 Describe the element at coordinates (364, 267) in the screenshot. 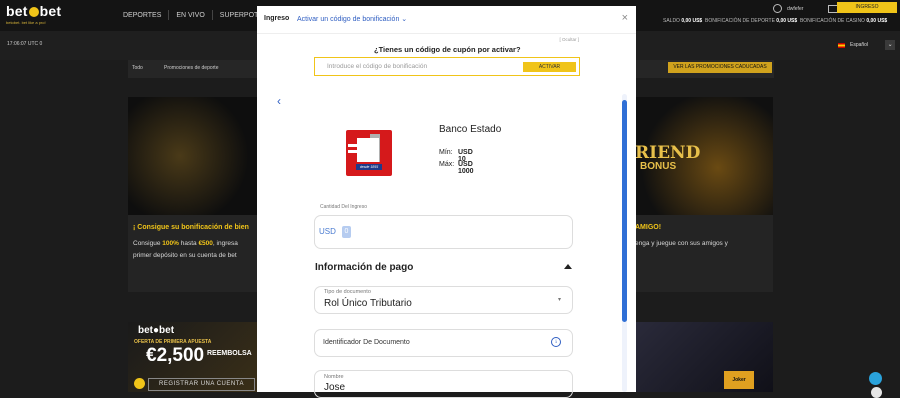

I see `payment-info-title: Información de pago` at that location.